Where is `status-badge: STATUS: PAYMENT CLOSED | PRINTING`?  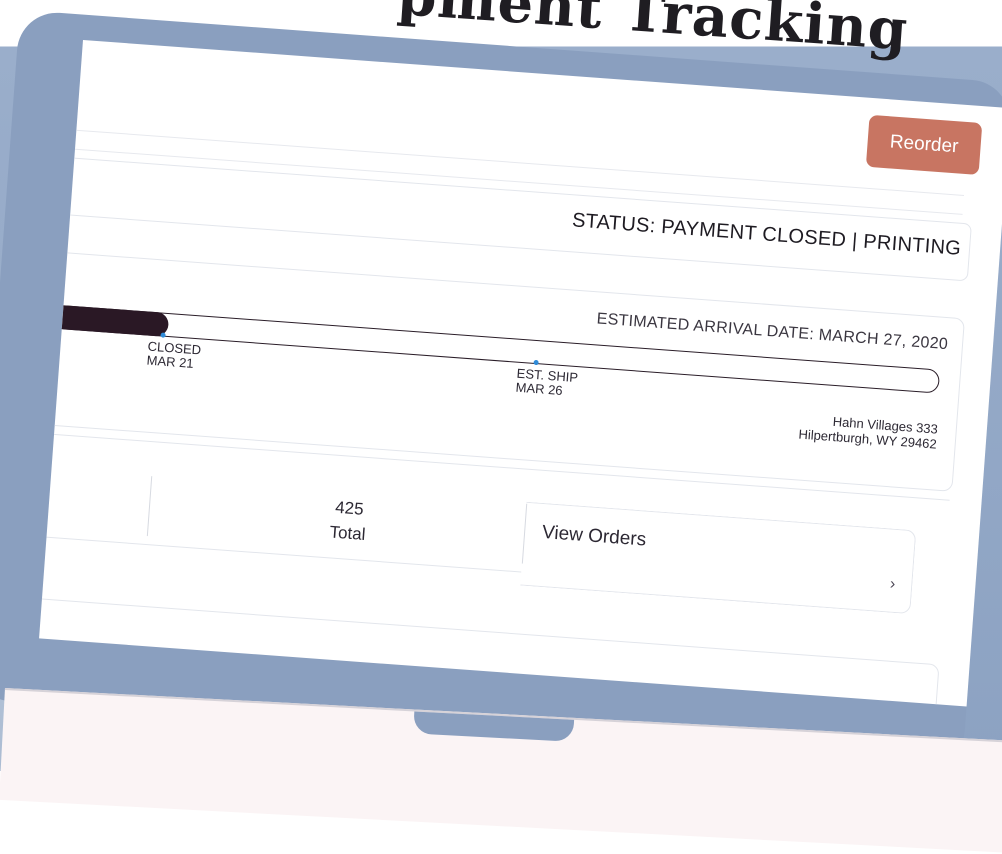 status-badge: STATUS: PAYMENT CLOSED | PRINTING is located at coordinates (766, 234).